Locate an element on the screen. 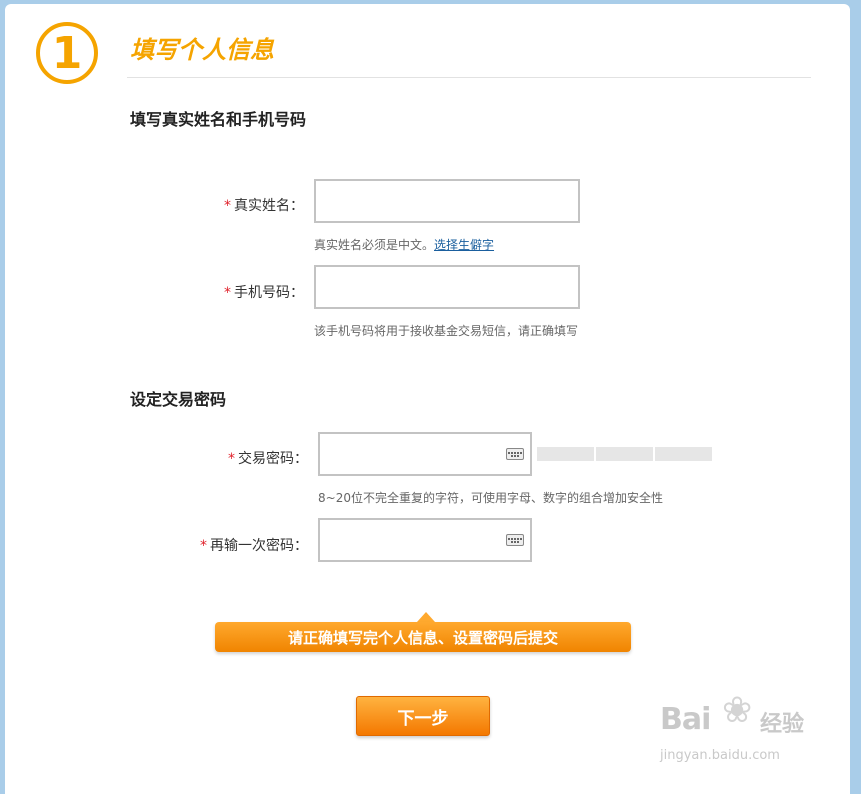 This screenshot has height=794, width=861. confirm-password-field is located at coordinates (425, 540).